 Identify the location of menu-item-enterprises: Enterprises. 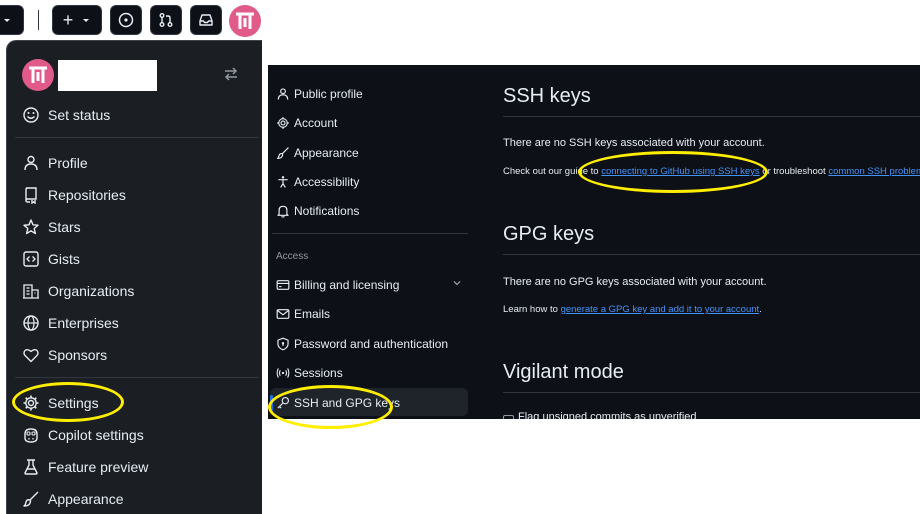
(134, 323).